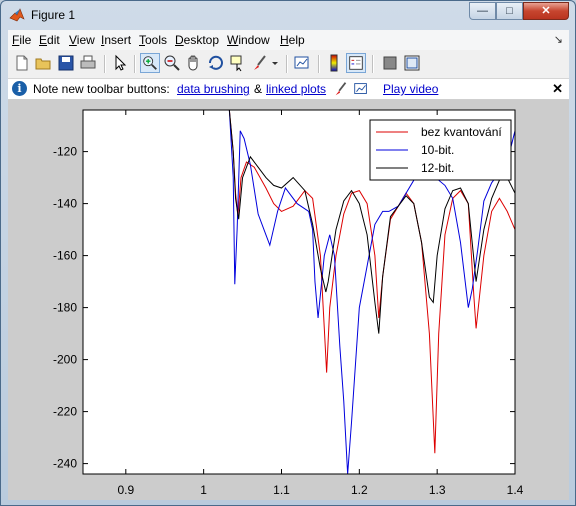 The width and height of the screenshot is (576, 506). What do you see at coordinates (116, 40) in the screenshot?
I see `menu-insert: Insert` at bounding box center [116, 40].